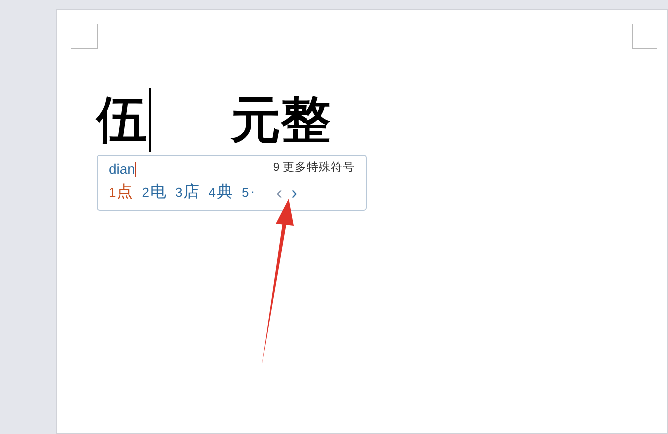 The width and height of the screenshot is (668, 434). Describe the element at coordinates (314, 169) in the screenshot. I see `more-symbols-link: 9 更多特殊符号` at that location.